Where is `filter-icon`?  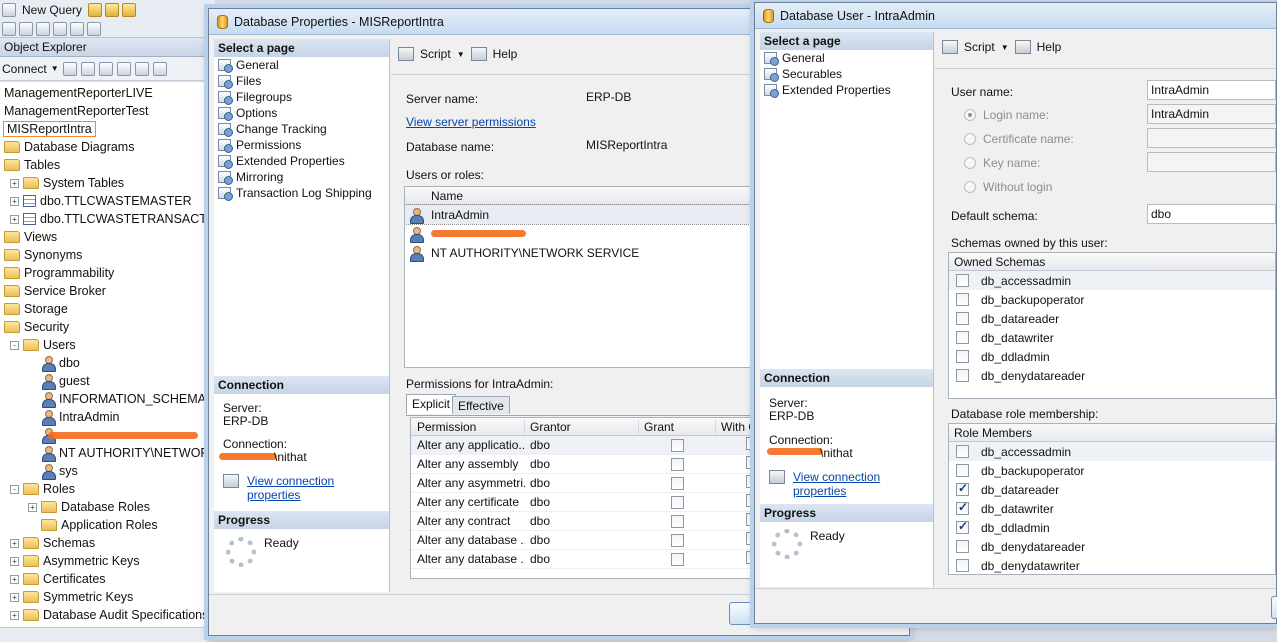 filter-icon is located at coordinates (123, 68).